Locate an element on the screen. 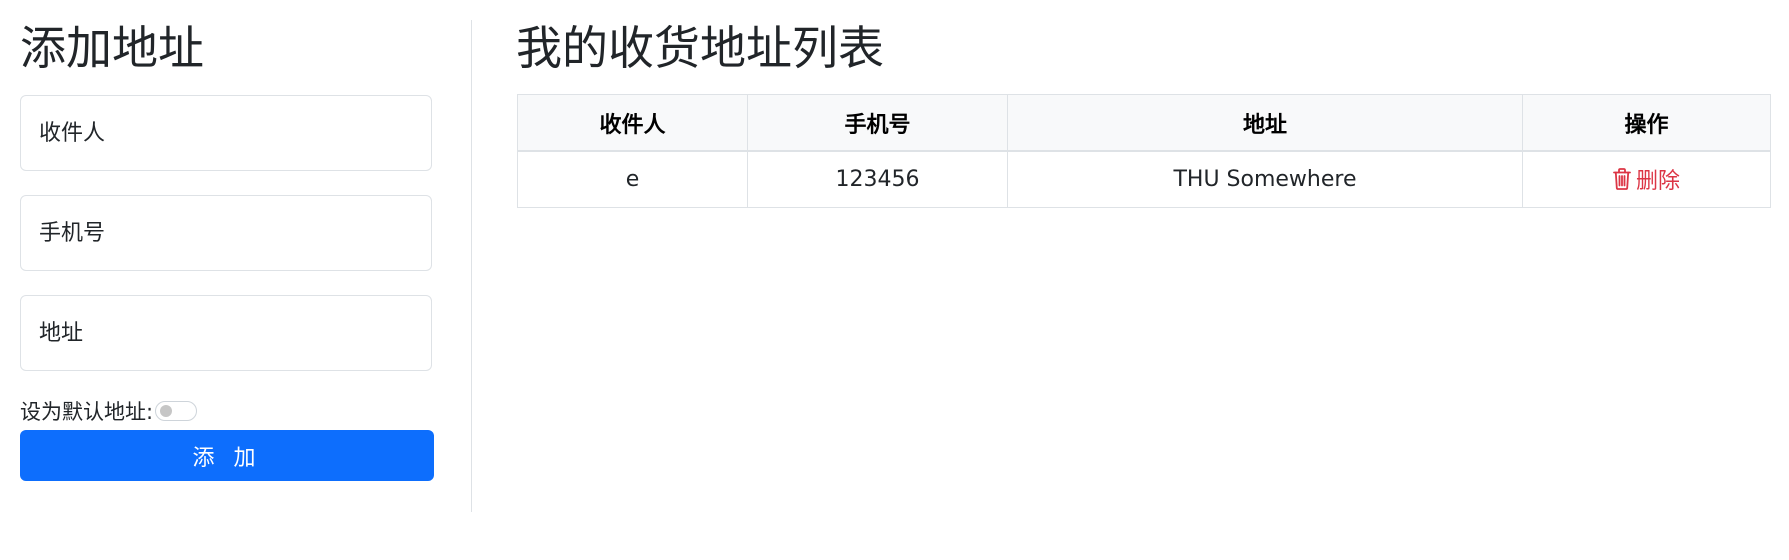 The height and width of the screenshot is (560, 1789). cell-phone: 123456 is located at coordinates (877, 179).